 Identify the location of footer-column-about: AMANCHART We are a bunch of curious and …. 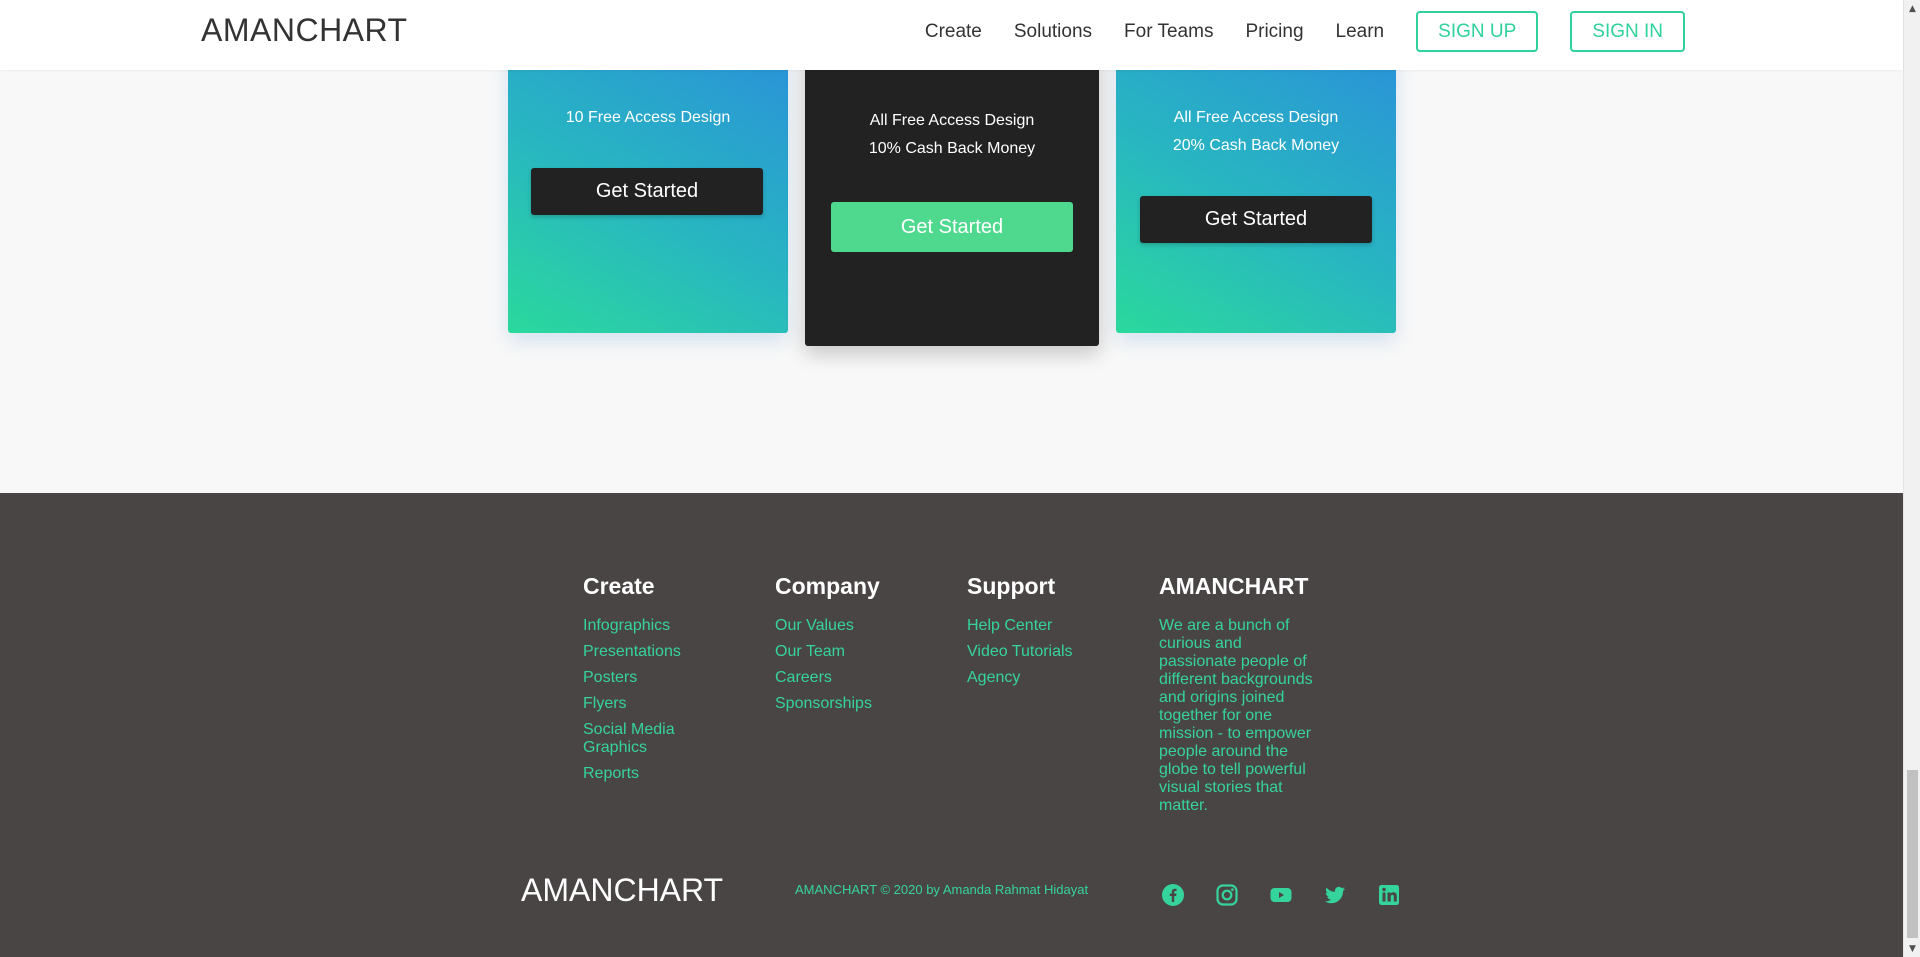
(1239, 694).